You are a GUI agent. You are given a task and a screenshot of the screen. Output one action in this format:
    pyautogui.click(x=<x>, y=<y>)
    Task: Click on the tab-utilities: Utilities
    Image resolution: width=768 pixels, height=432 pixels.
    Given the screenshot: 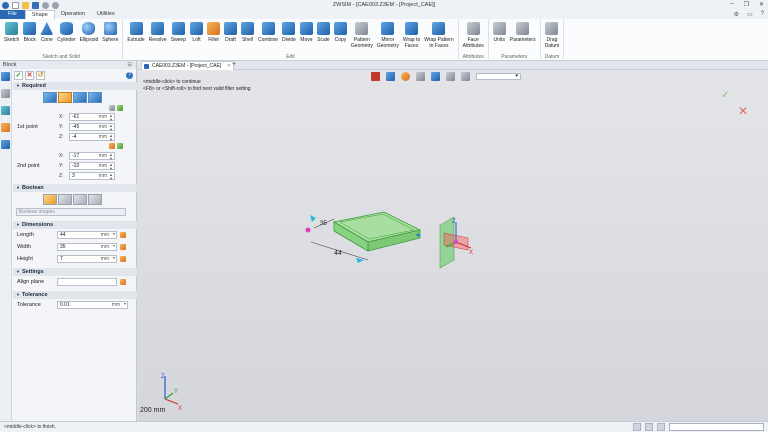 What is the action you would take?
    pyautogui.click(x=106, y=14)
    